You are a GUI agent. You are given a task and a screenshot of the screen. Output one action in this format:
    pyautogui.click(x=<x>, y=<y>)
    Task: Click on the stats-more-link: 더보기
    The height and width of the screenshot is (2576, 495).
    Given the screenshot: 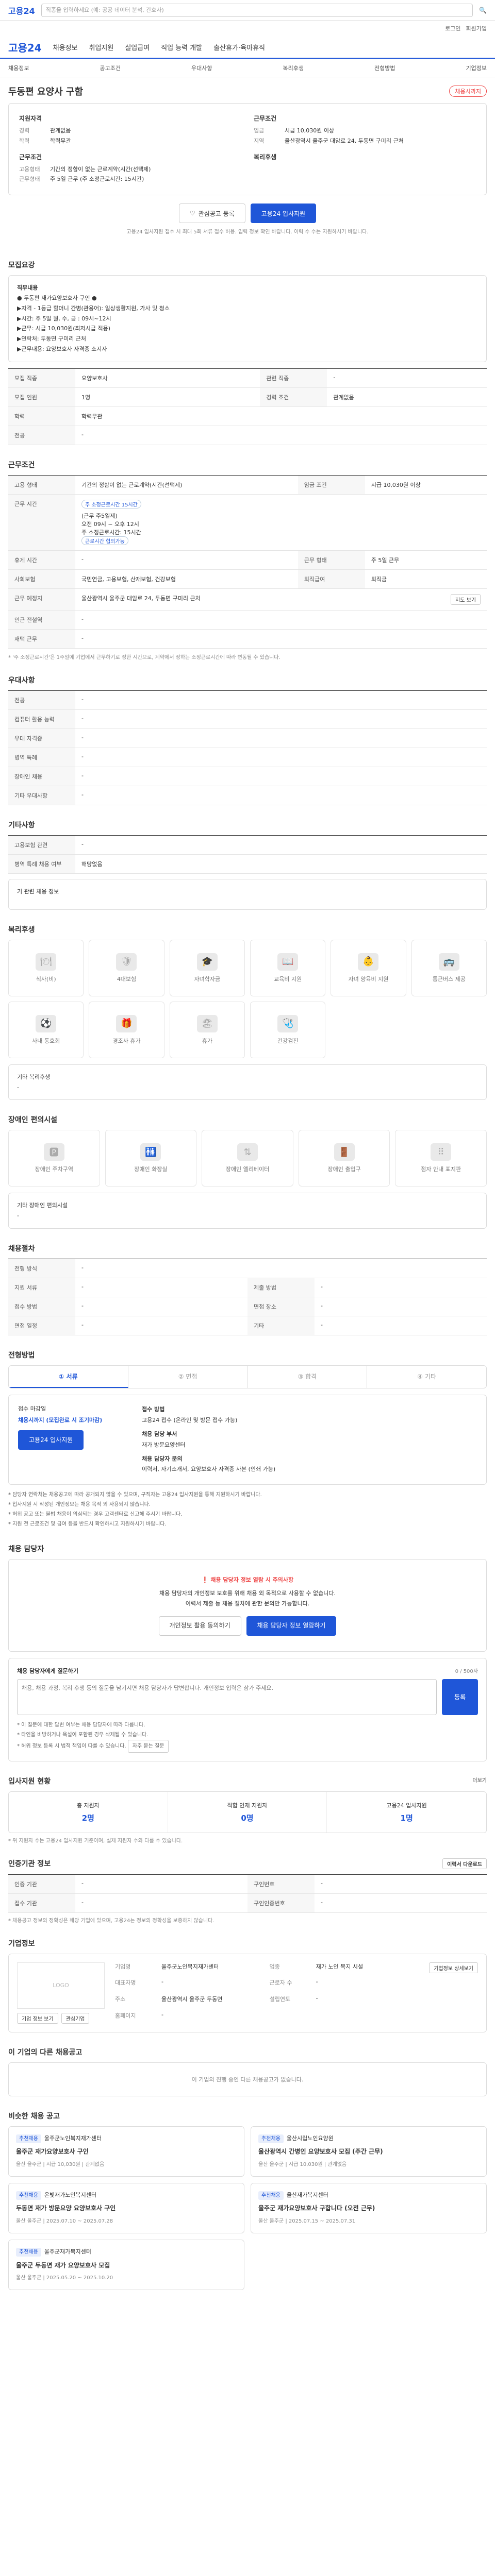 What is the action you would take?
    pyautogui.click(x=479, y=1781)
    